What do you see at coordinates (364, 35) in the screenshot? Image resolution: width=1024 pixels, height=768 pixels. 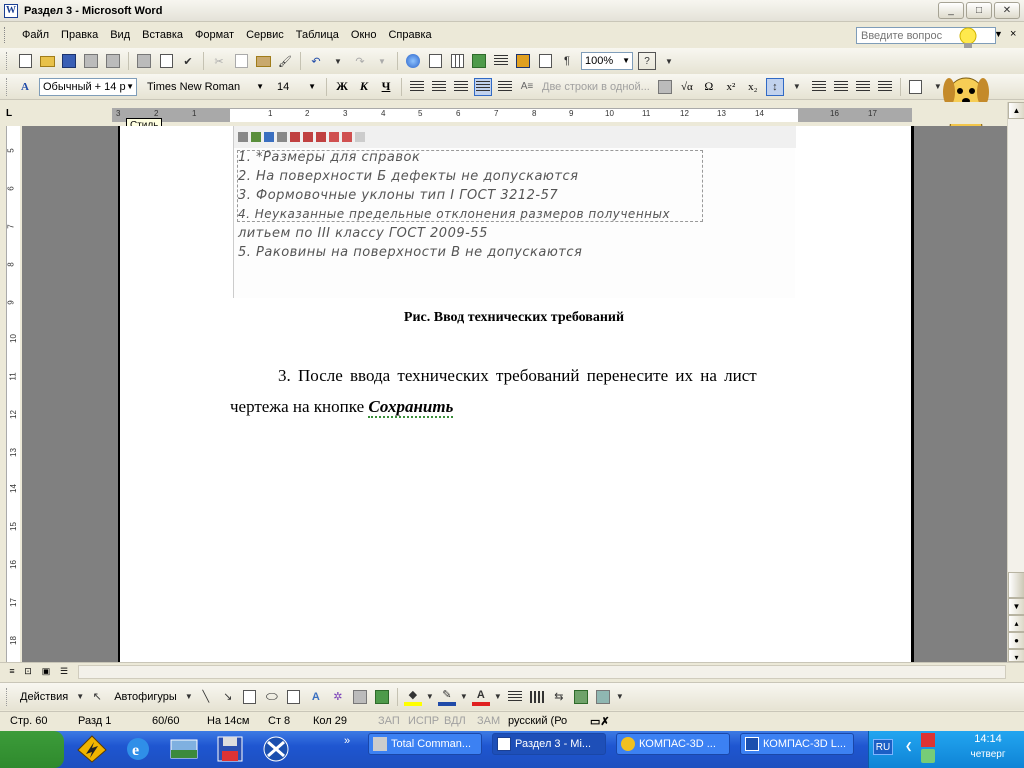 I see `menu-window: Окно` at bounding box center [364, 35].